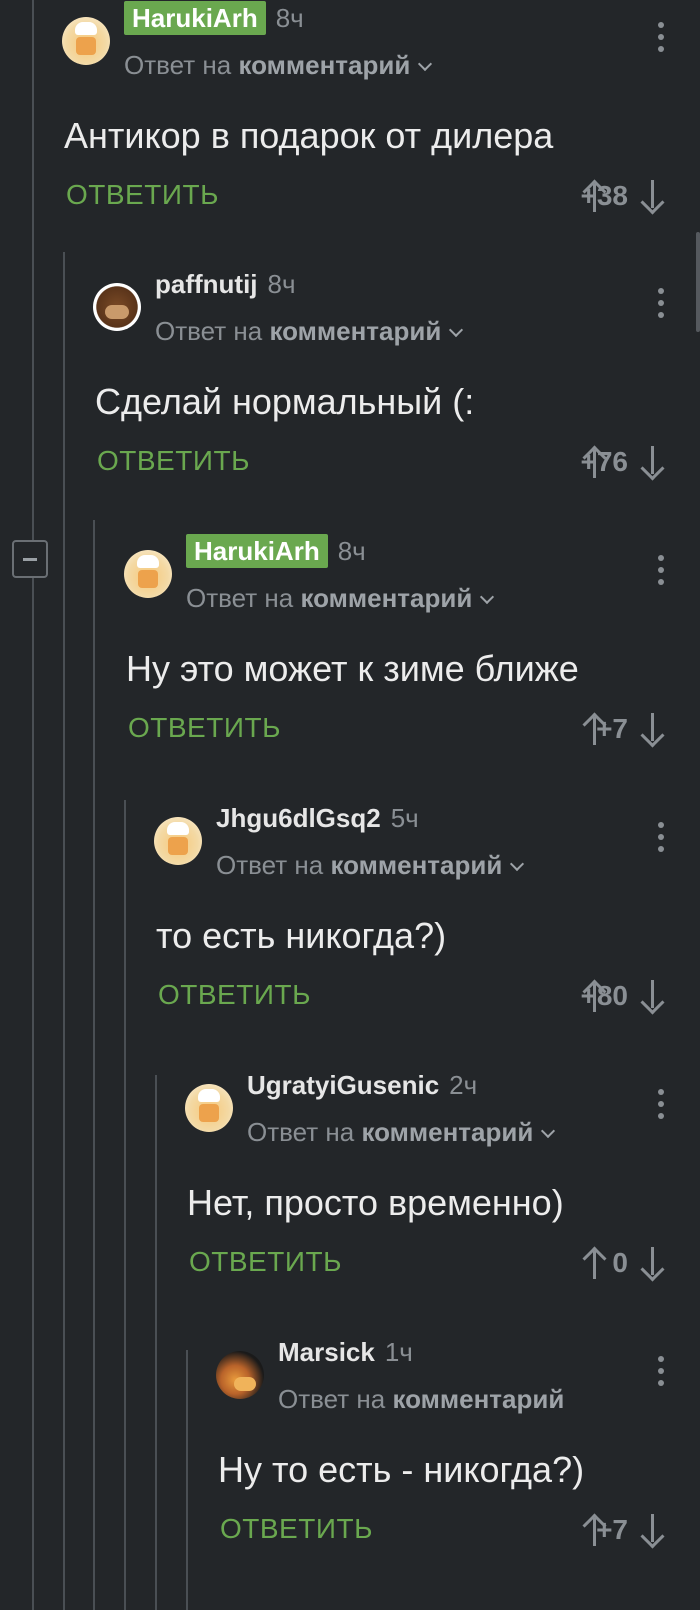 The width and height of the screenshot is (700, 1610). What do you see at coordinates (117, 307) in the screenshot?
I see `bear-avatar` at bounding box center [117, 307].